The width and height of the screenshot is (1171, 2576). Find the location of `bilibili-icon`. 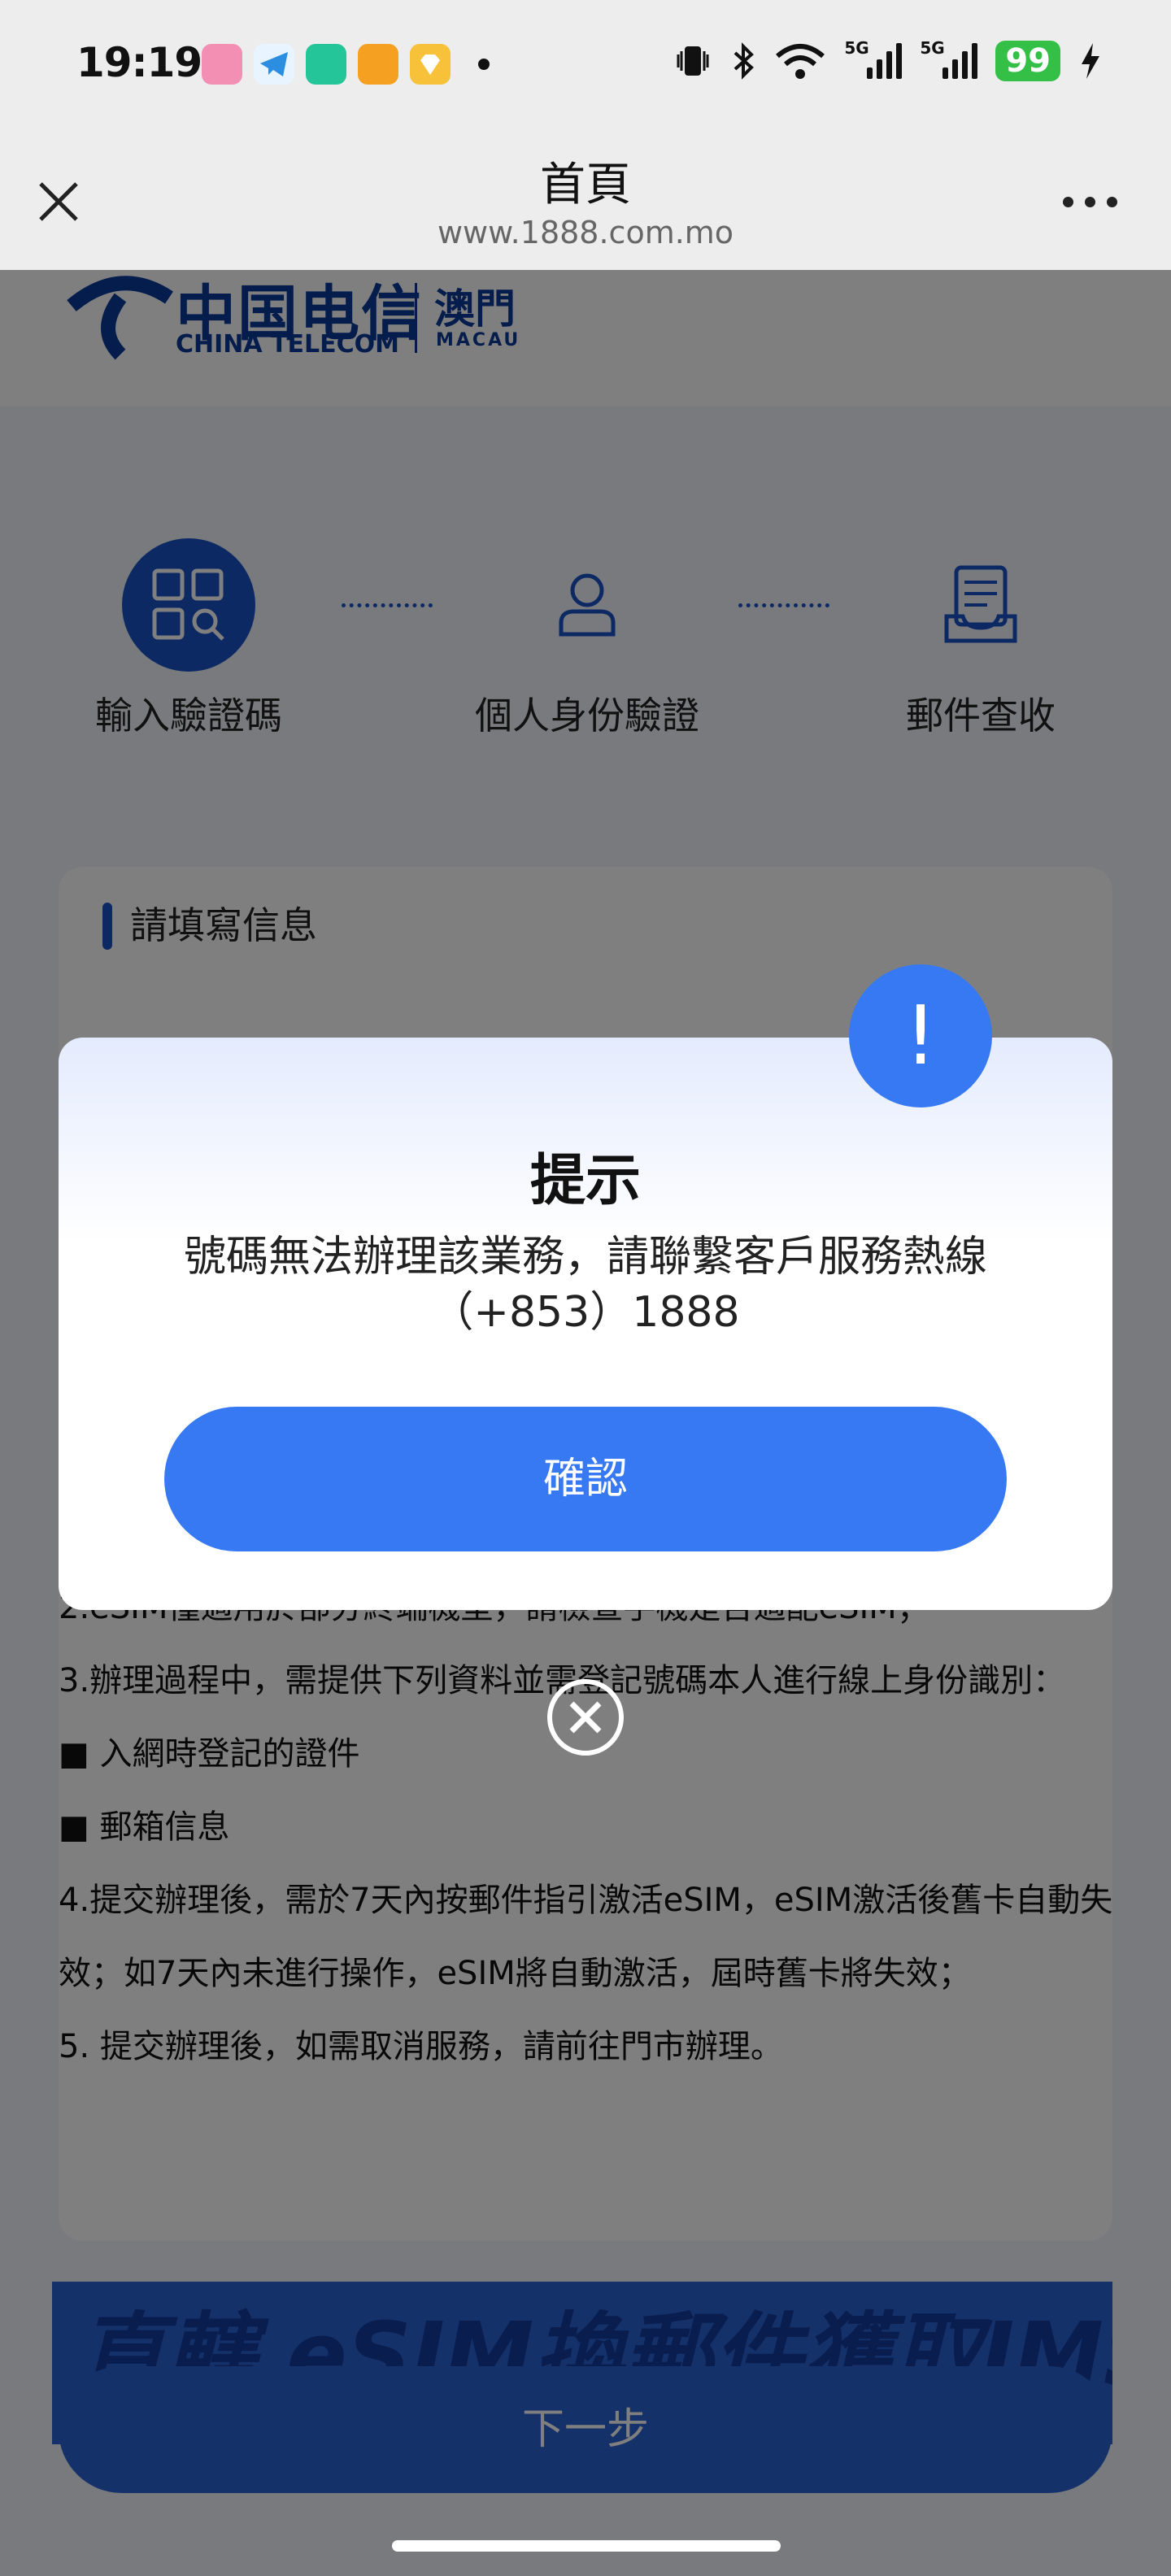

bilibili-icon is located at coordinates (222, 64).